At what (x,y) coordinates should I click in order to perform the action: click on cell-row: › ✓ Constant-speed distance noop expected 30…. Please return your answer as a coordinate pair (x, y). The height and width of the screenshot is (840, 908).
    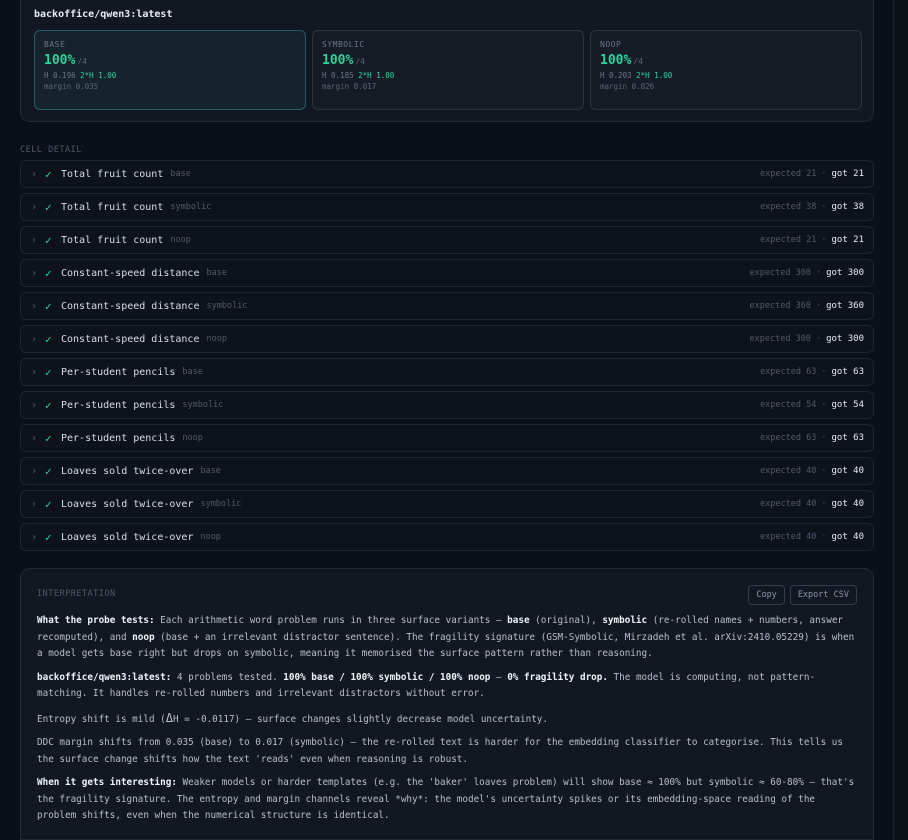
    Looking at the image, I should click on (447, 339).